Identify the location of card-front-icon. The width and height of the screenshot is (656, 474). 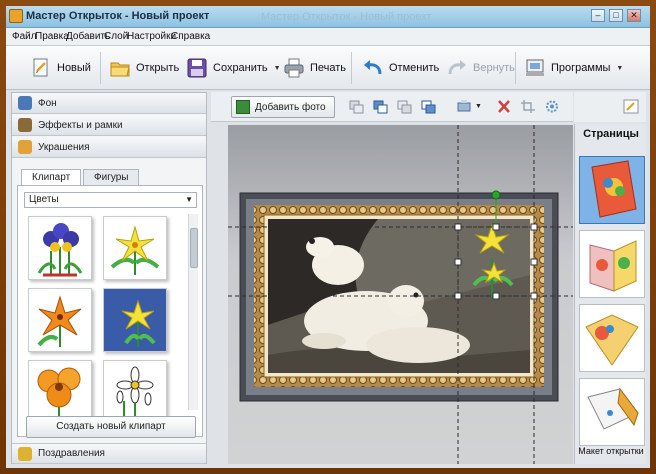
(614, 189).